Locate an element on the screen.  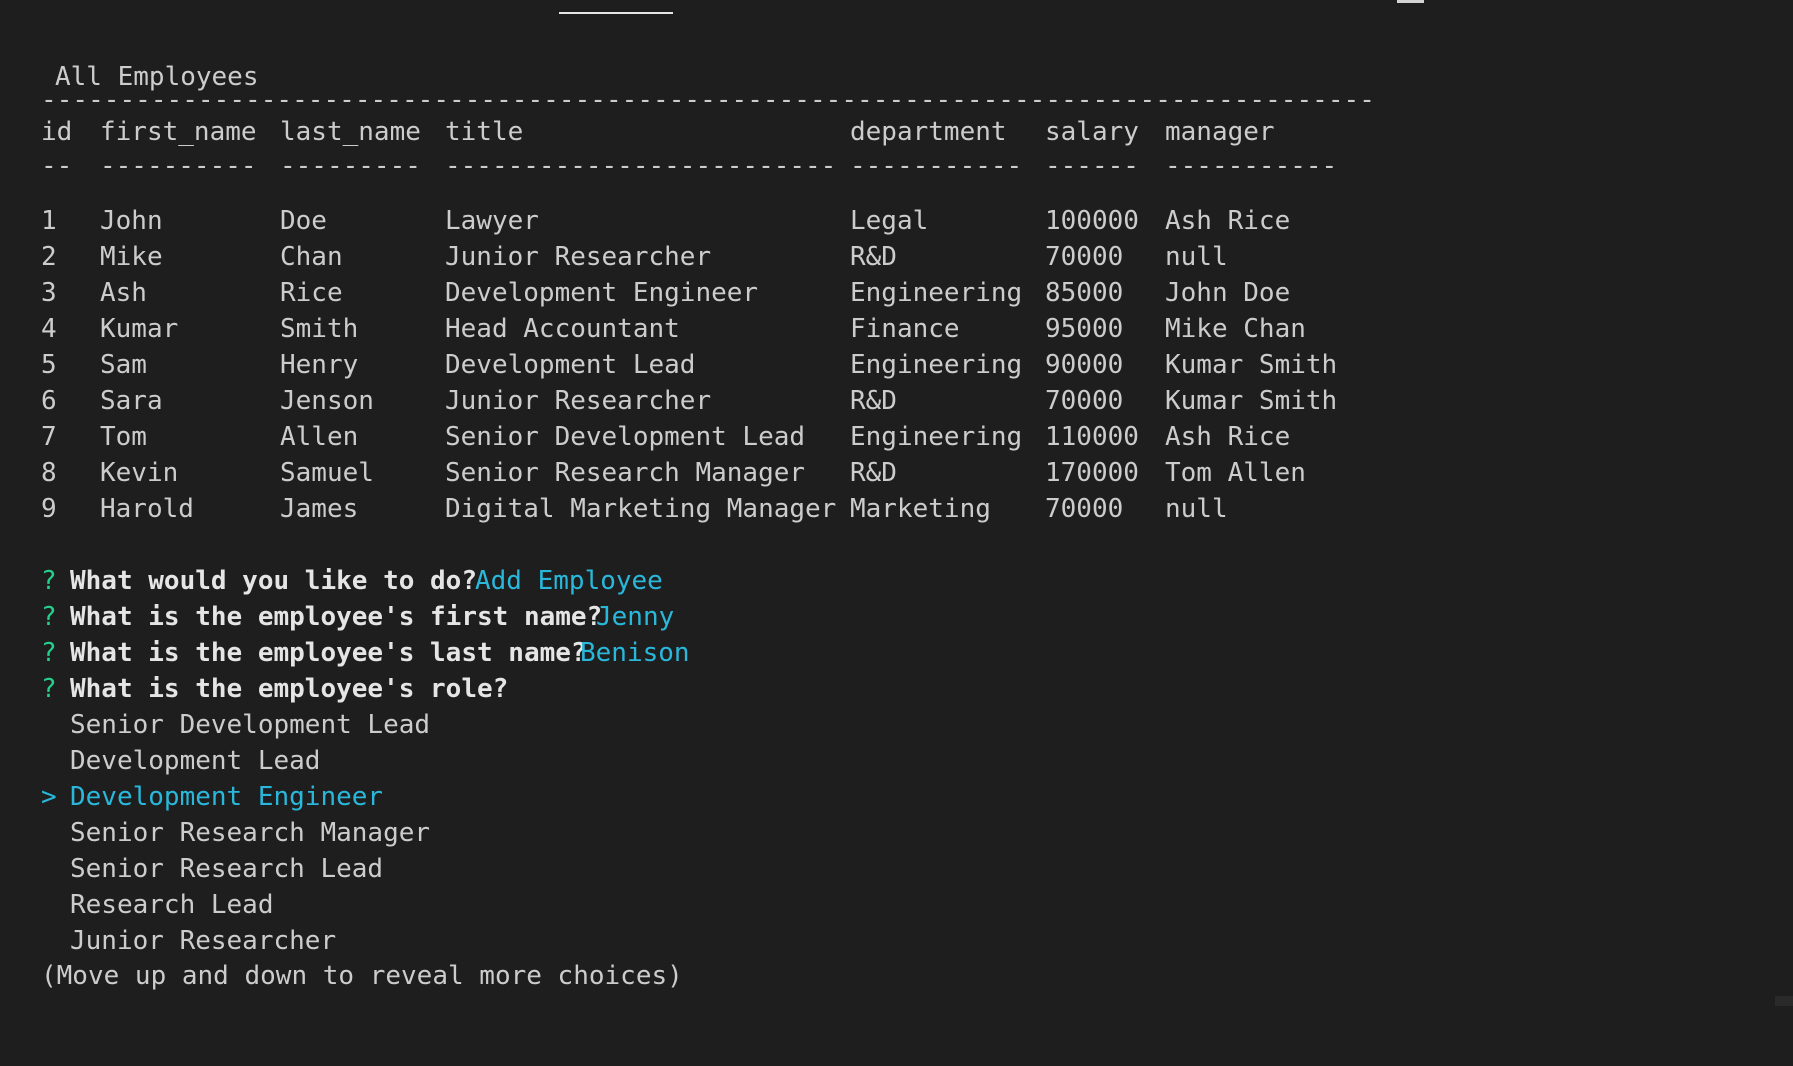
column-header-manager: manager is located at coordinates (1220, 132).